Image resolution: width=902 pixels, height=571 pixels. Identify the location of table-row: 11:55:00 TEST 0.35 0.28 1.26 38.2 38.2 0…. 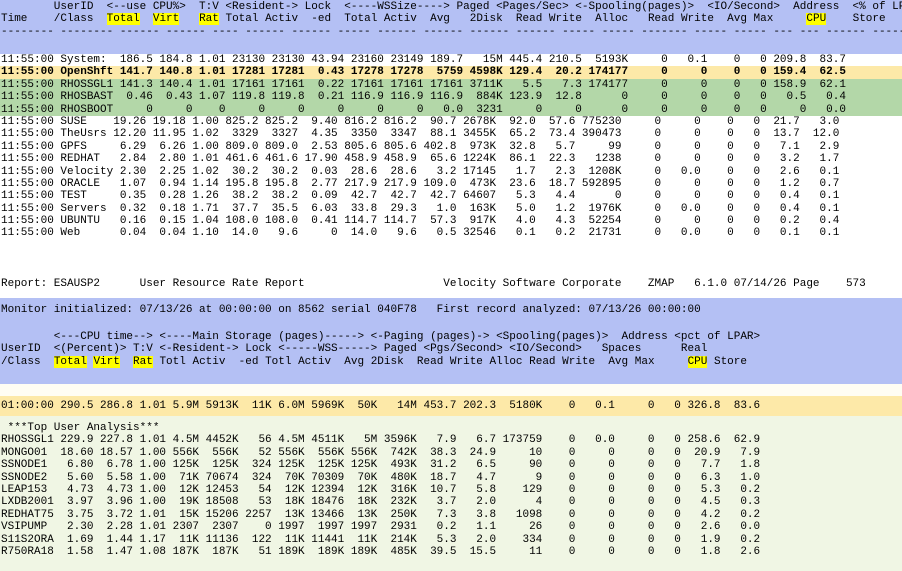
(420, 196).